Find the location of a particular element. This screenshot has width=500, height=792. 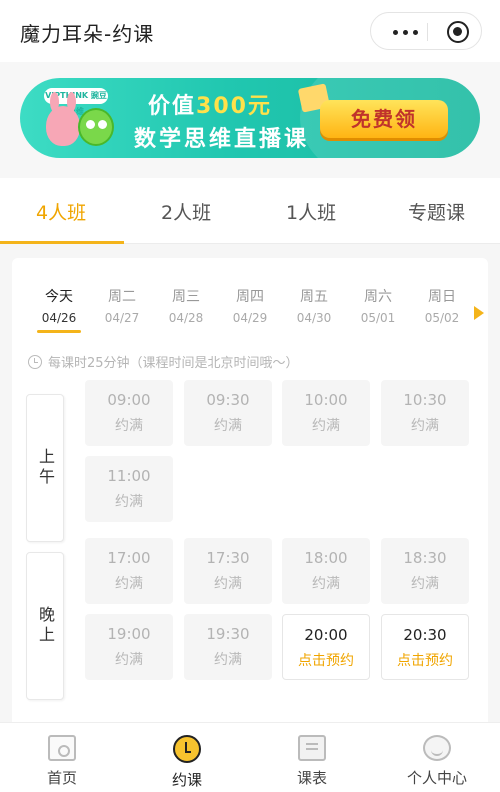

banner-headline: 价值300元 is located at coordinates (210, 104).